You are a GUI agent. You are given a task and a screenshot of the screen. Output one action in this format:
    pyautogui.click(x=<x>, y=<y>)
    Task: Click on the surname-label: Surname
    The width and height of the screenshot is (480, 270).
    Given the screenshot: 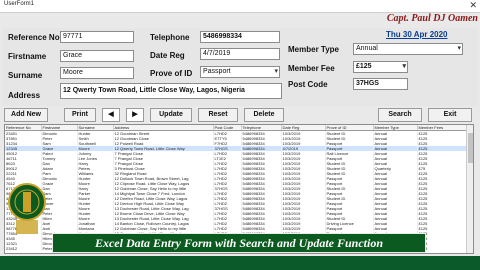 What is the action you would take?
    pyautogui.click(x=25, y=75)
    